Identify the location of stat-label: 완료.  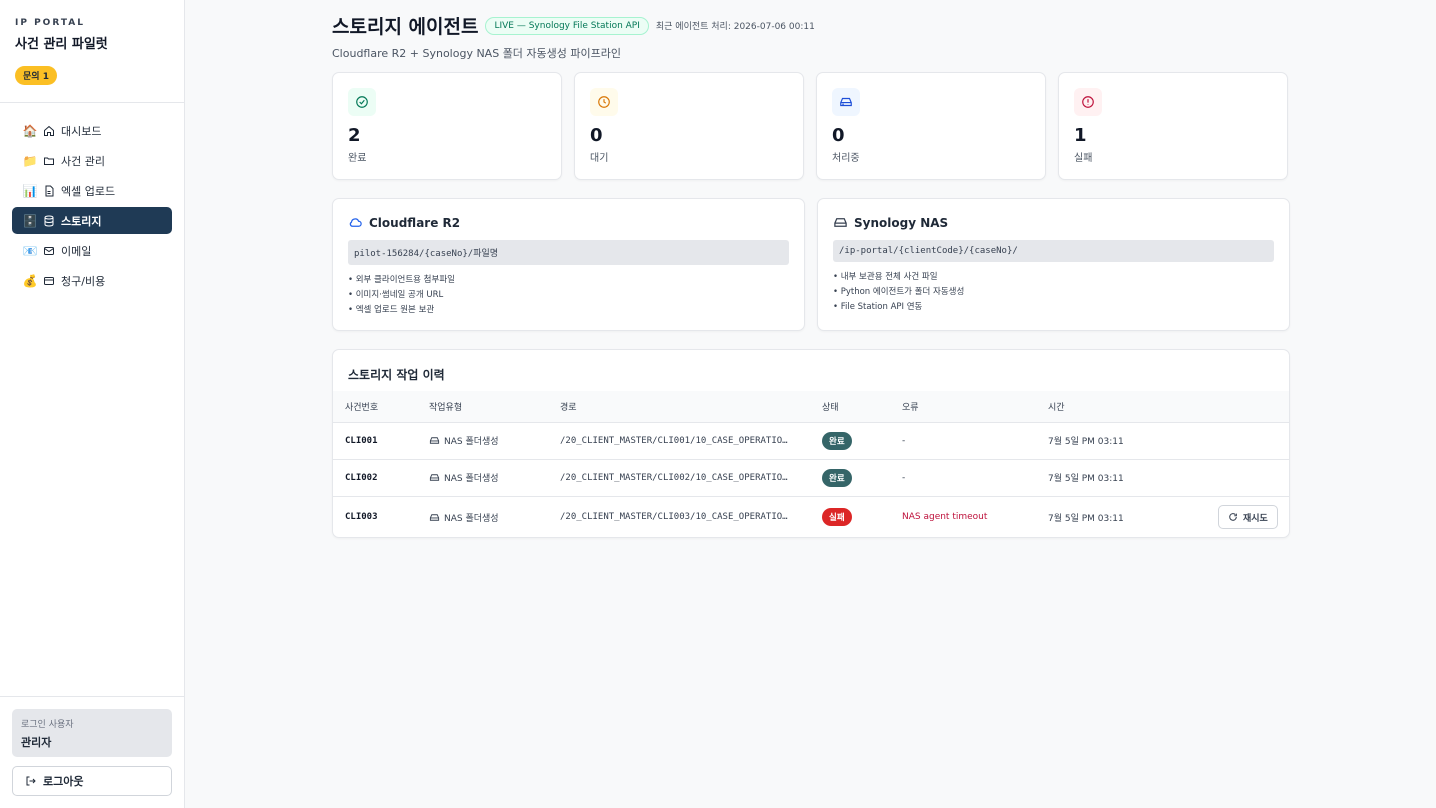
(357, 158).